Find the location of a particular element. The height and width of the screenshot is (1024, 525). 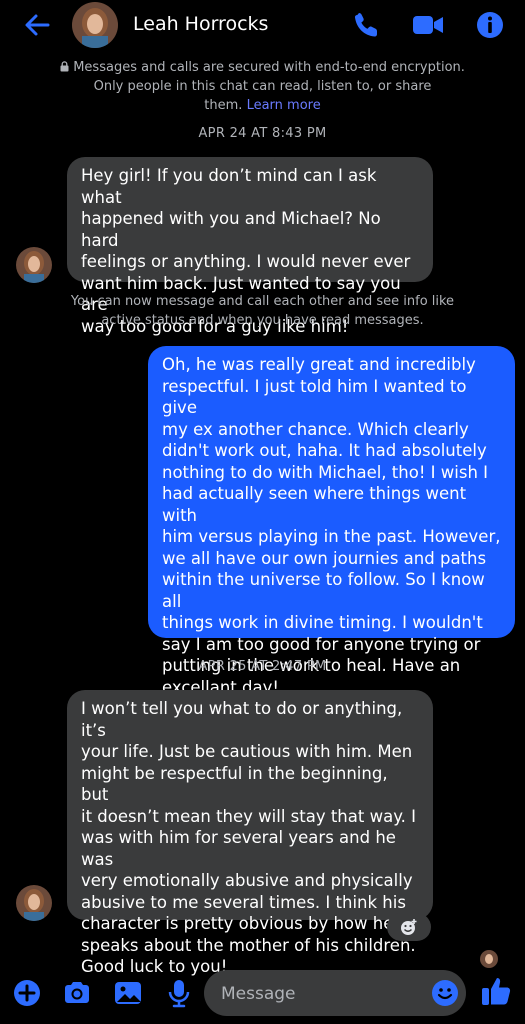

contact-name: Leah Horrocks is located at coordinates (200, 24).